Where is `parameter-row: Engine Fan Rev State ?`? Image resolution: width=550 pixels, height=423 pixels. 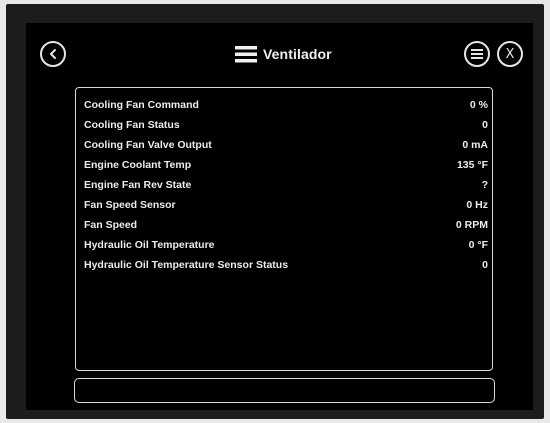
parameter-row: Engine Fan Rev State ? is located at coordinates (286, 185).